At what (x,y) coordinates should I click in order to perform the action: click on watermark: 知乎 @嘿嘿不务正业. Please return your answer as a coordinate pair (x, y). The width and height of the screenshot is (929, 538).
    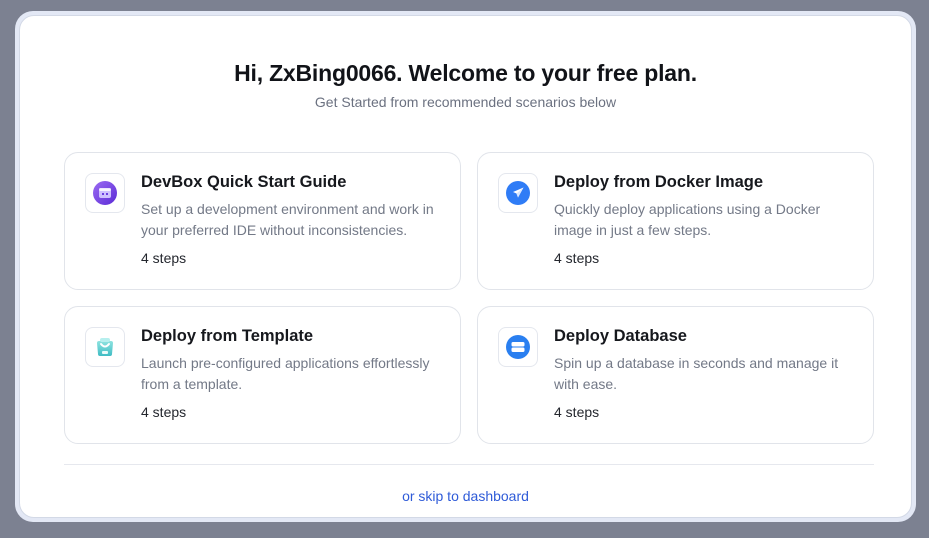
    Looking at the image, I should click on (771, 503).